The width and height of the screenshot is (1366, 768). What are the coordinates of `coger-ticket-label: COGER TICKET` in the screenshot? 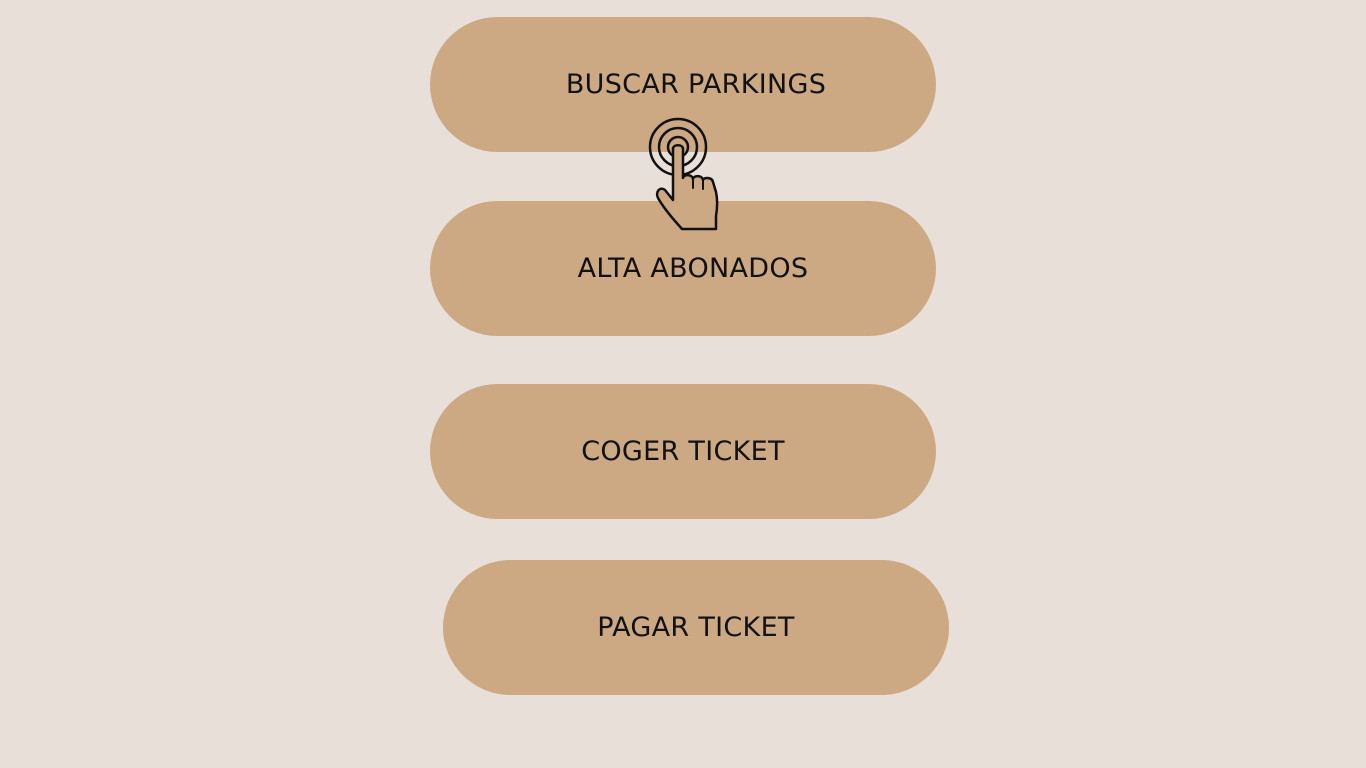 It's located at (683, 451).